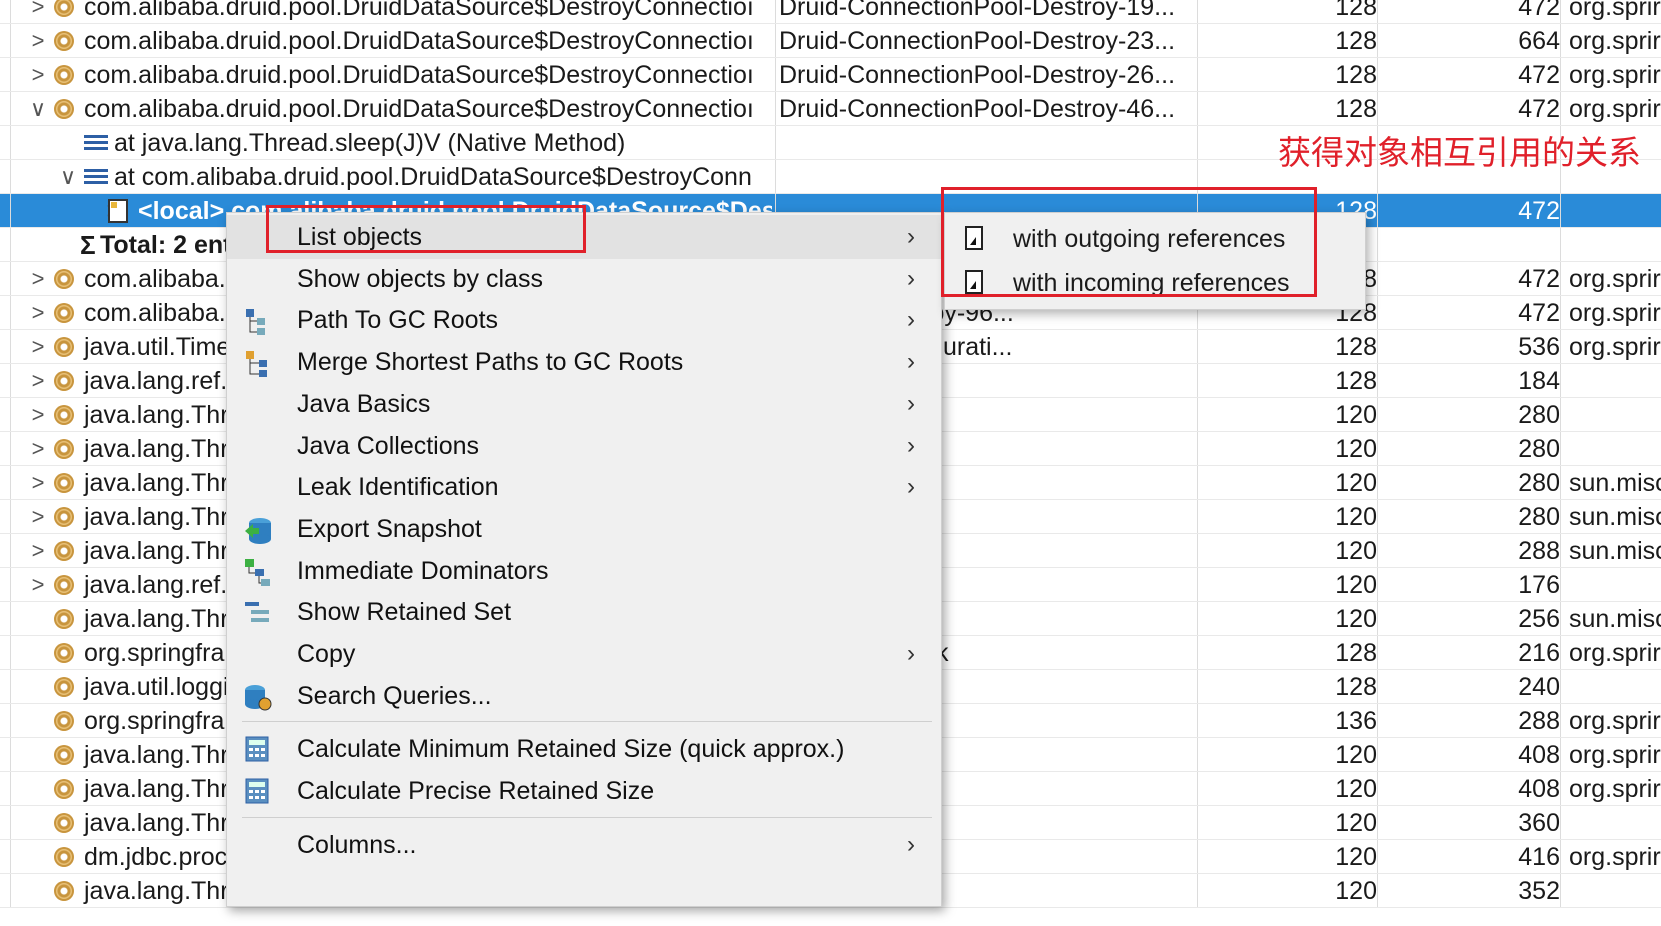 This screenshot has height=926, width=1661. What do you see at coordinates (118, 211) in the screenshot?
I see `local-variable-icon` at bounding box center [118, 211].